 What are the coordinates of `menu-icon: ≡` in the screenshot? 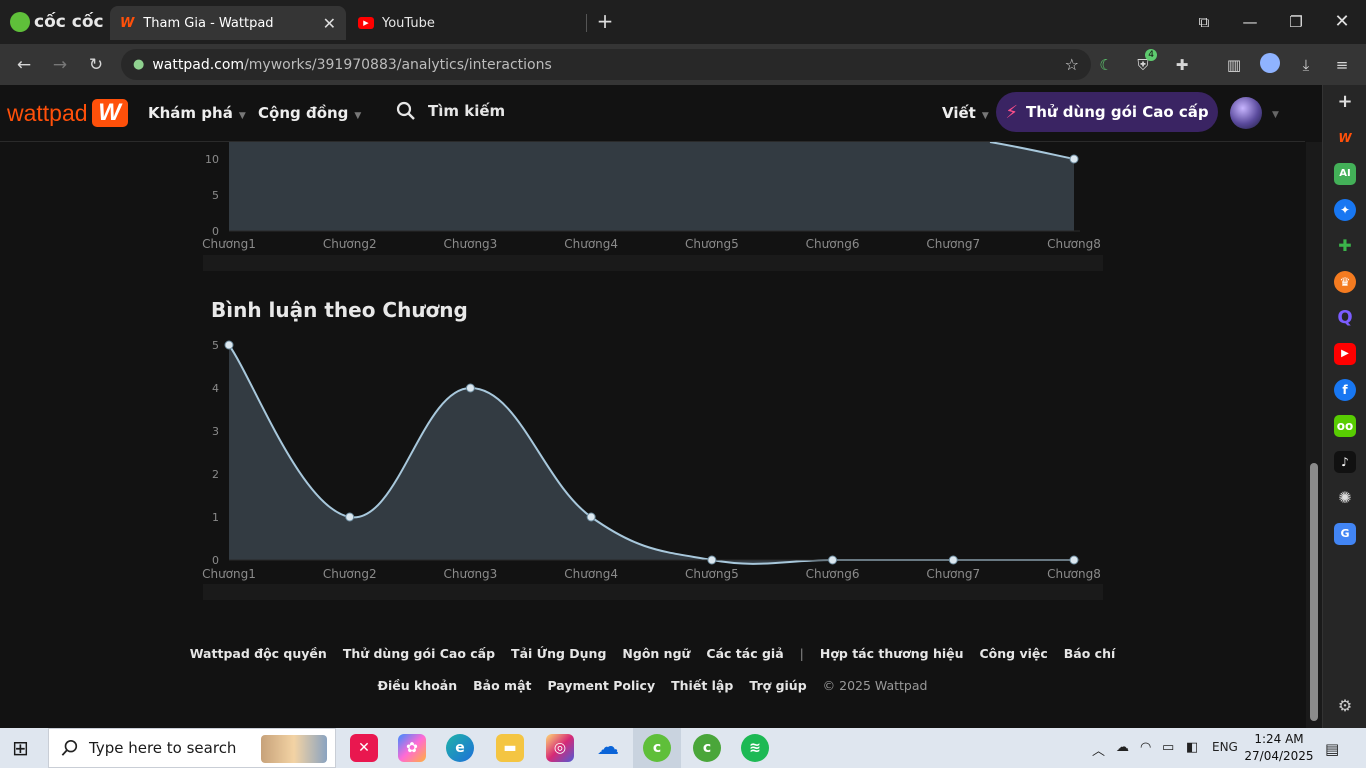 It's located at (1342, 65).